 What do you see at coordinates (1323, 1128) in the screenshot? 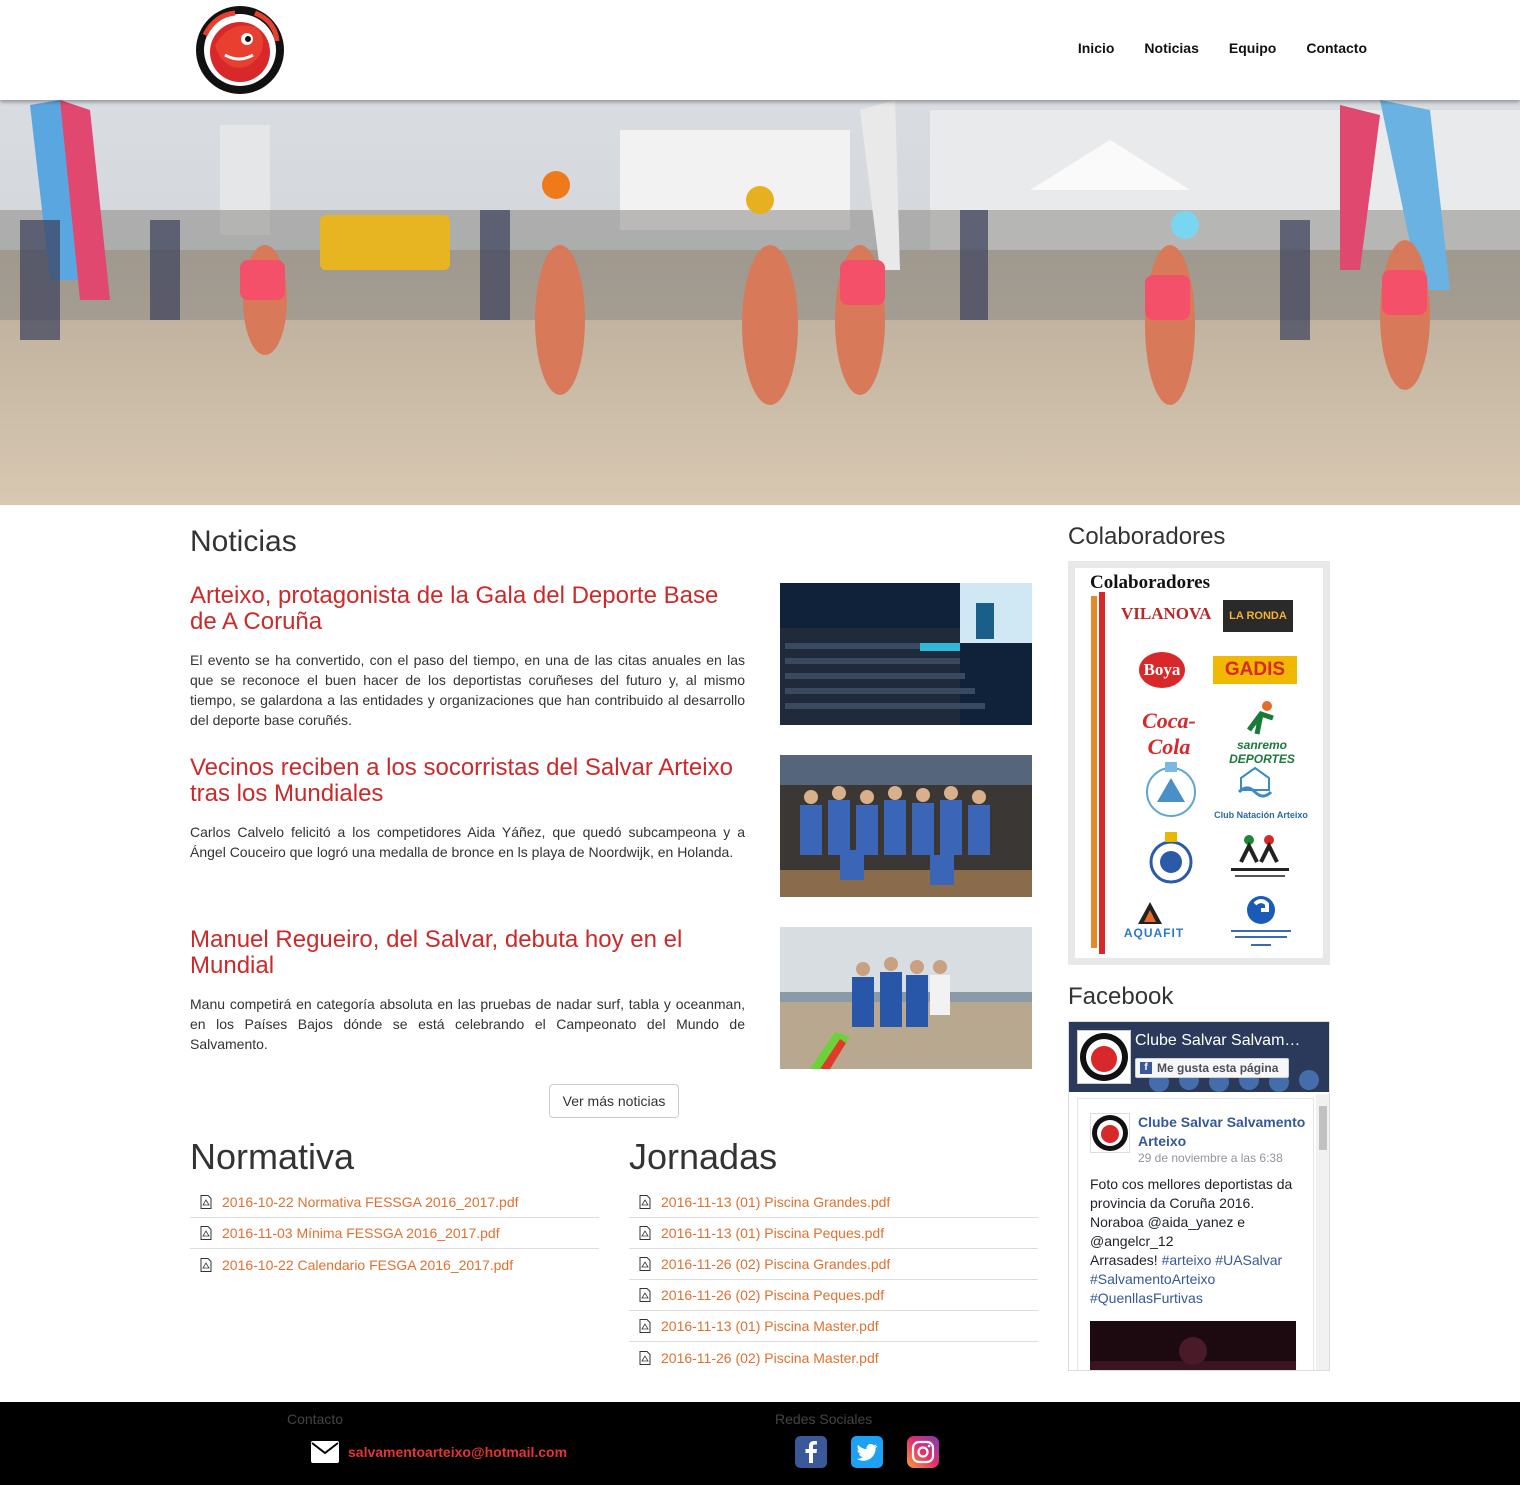
I see `scrollbar-thumb` at bounding box center [1323, 1128].